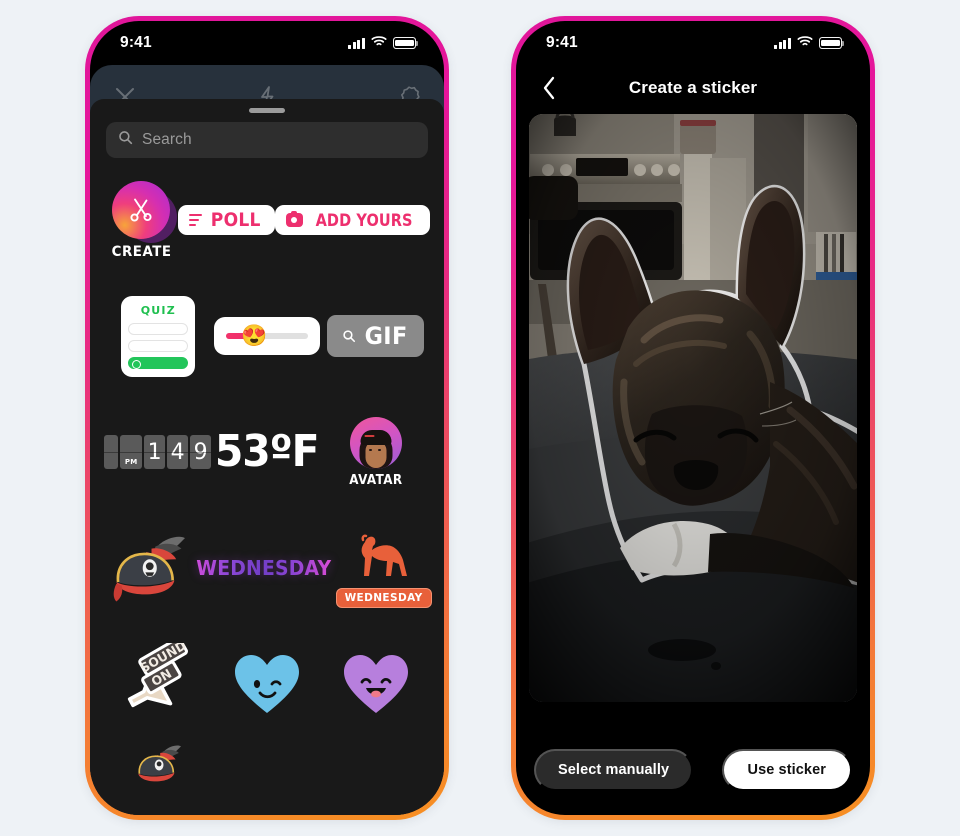 Image resolution: width=960 pixels, height=836 pixels. Describe the element at coordinates (376, 442) in the screenshot. I see `avatar` at that location.